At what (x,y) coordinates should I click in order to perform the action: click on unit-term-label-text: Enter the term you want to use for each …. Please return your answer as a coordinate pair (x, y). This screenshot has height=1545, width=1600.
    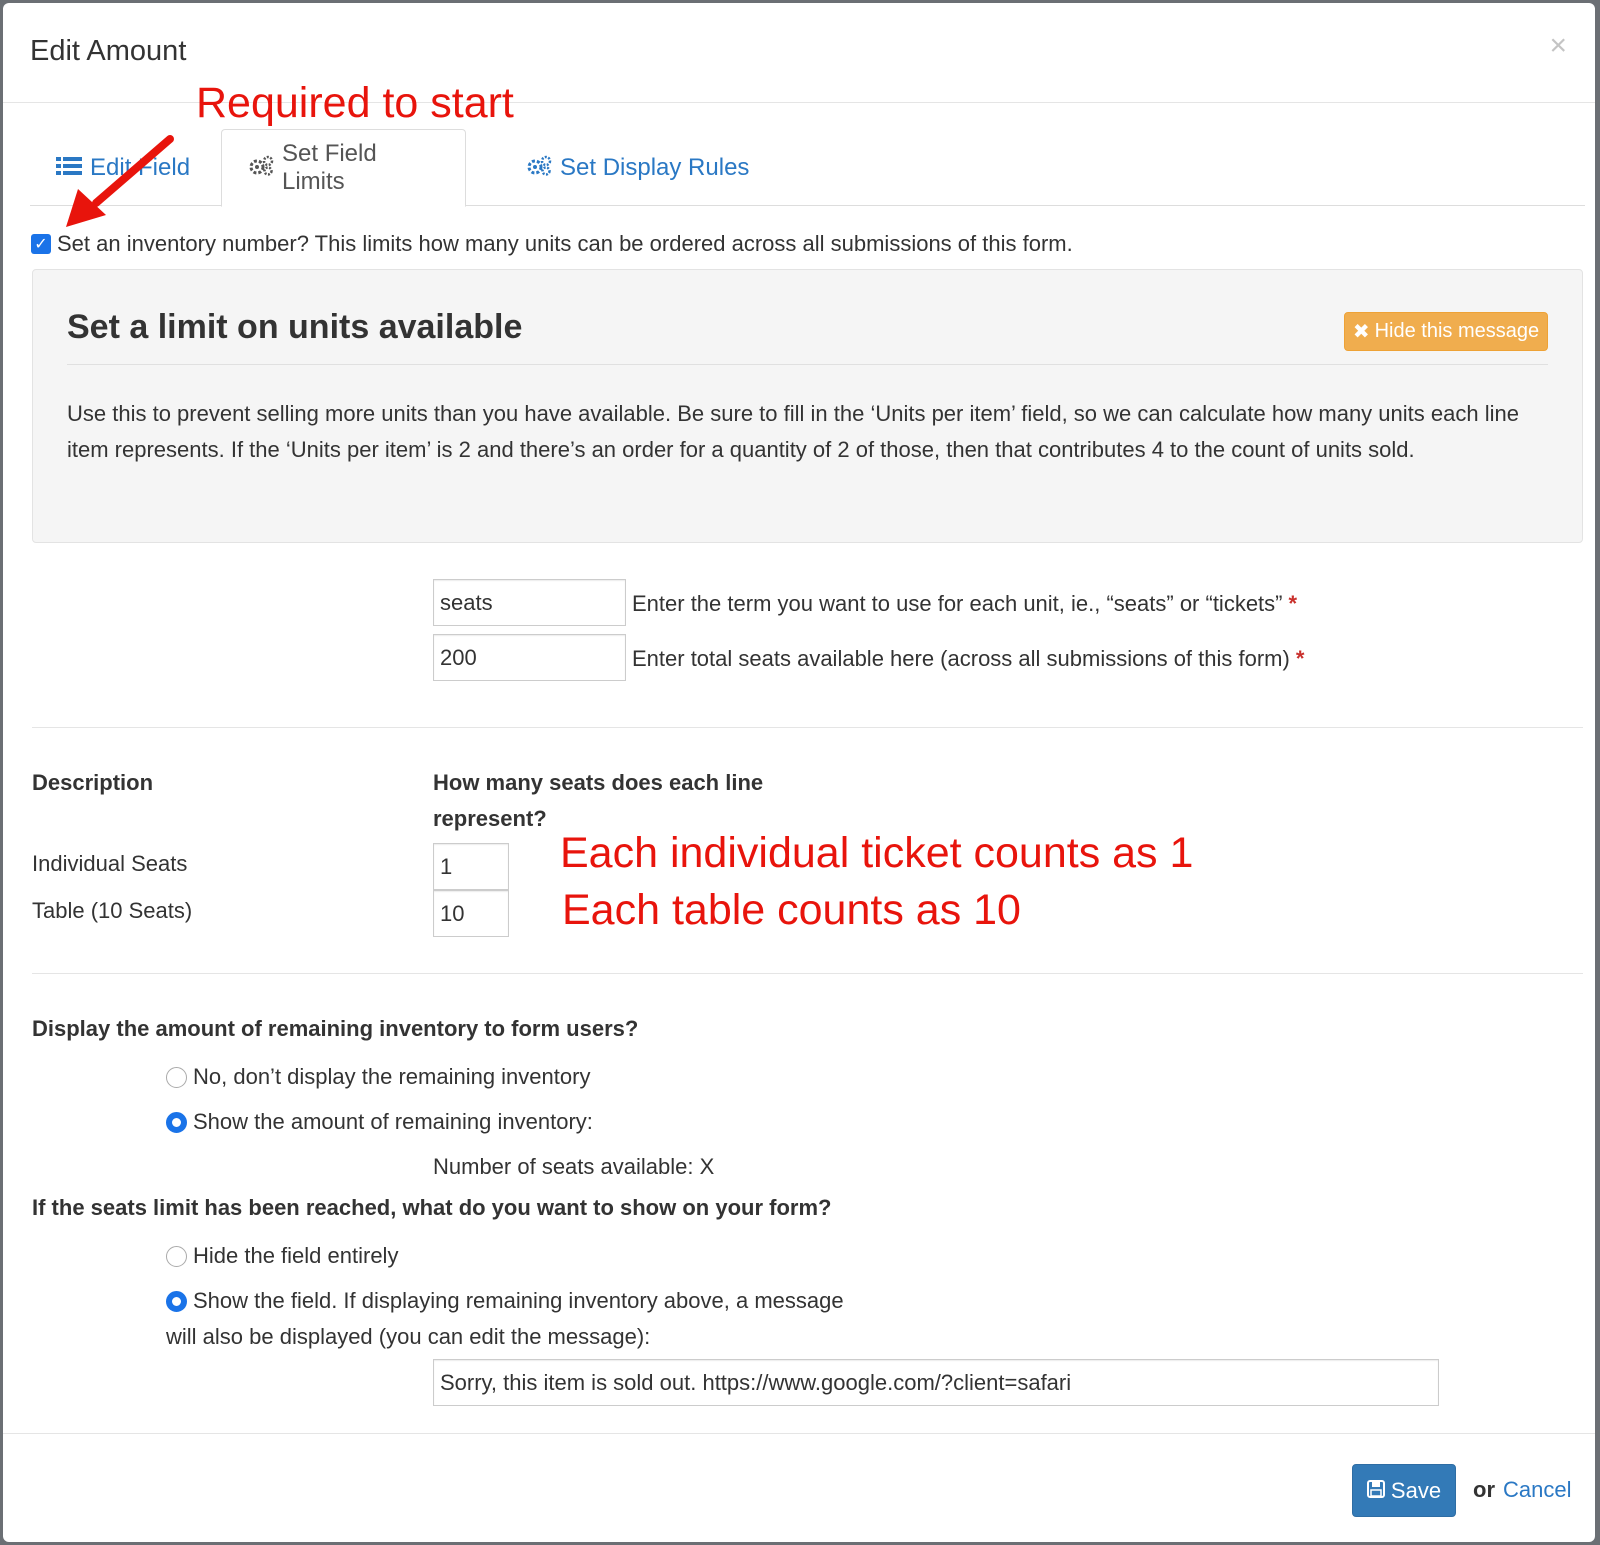
    Looking at the image, I should click on (957, 603).